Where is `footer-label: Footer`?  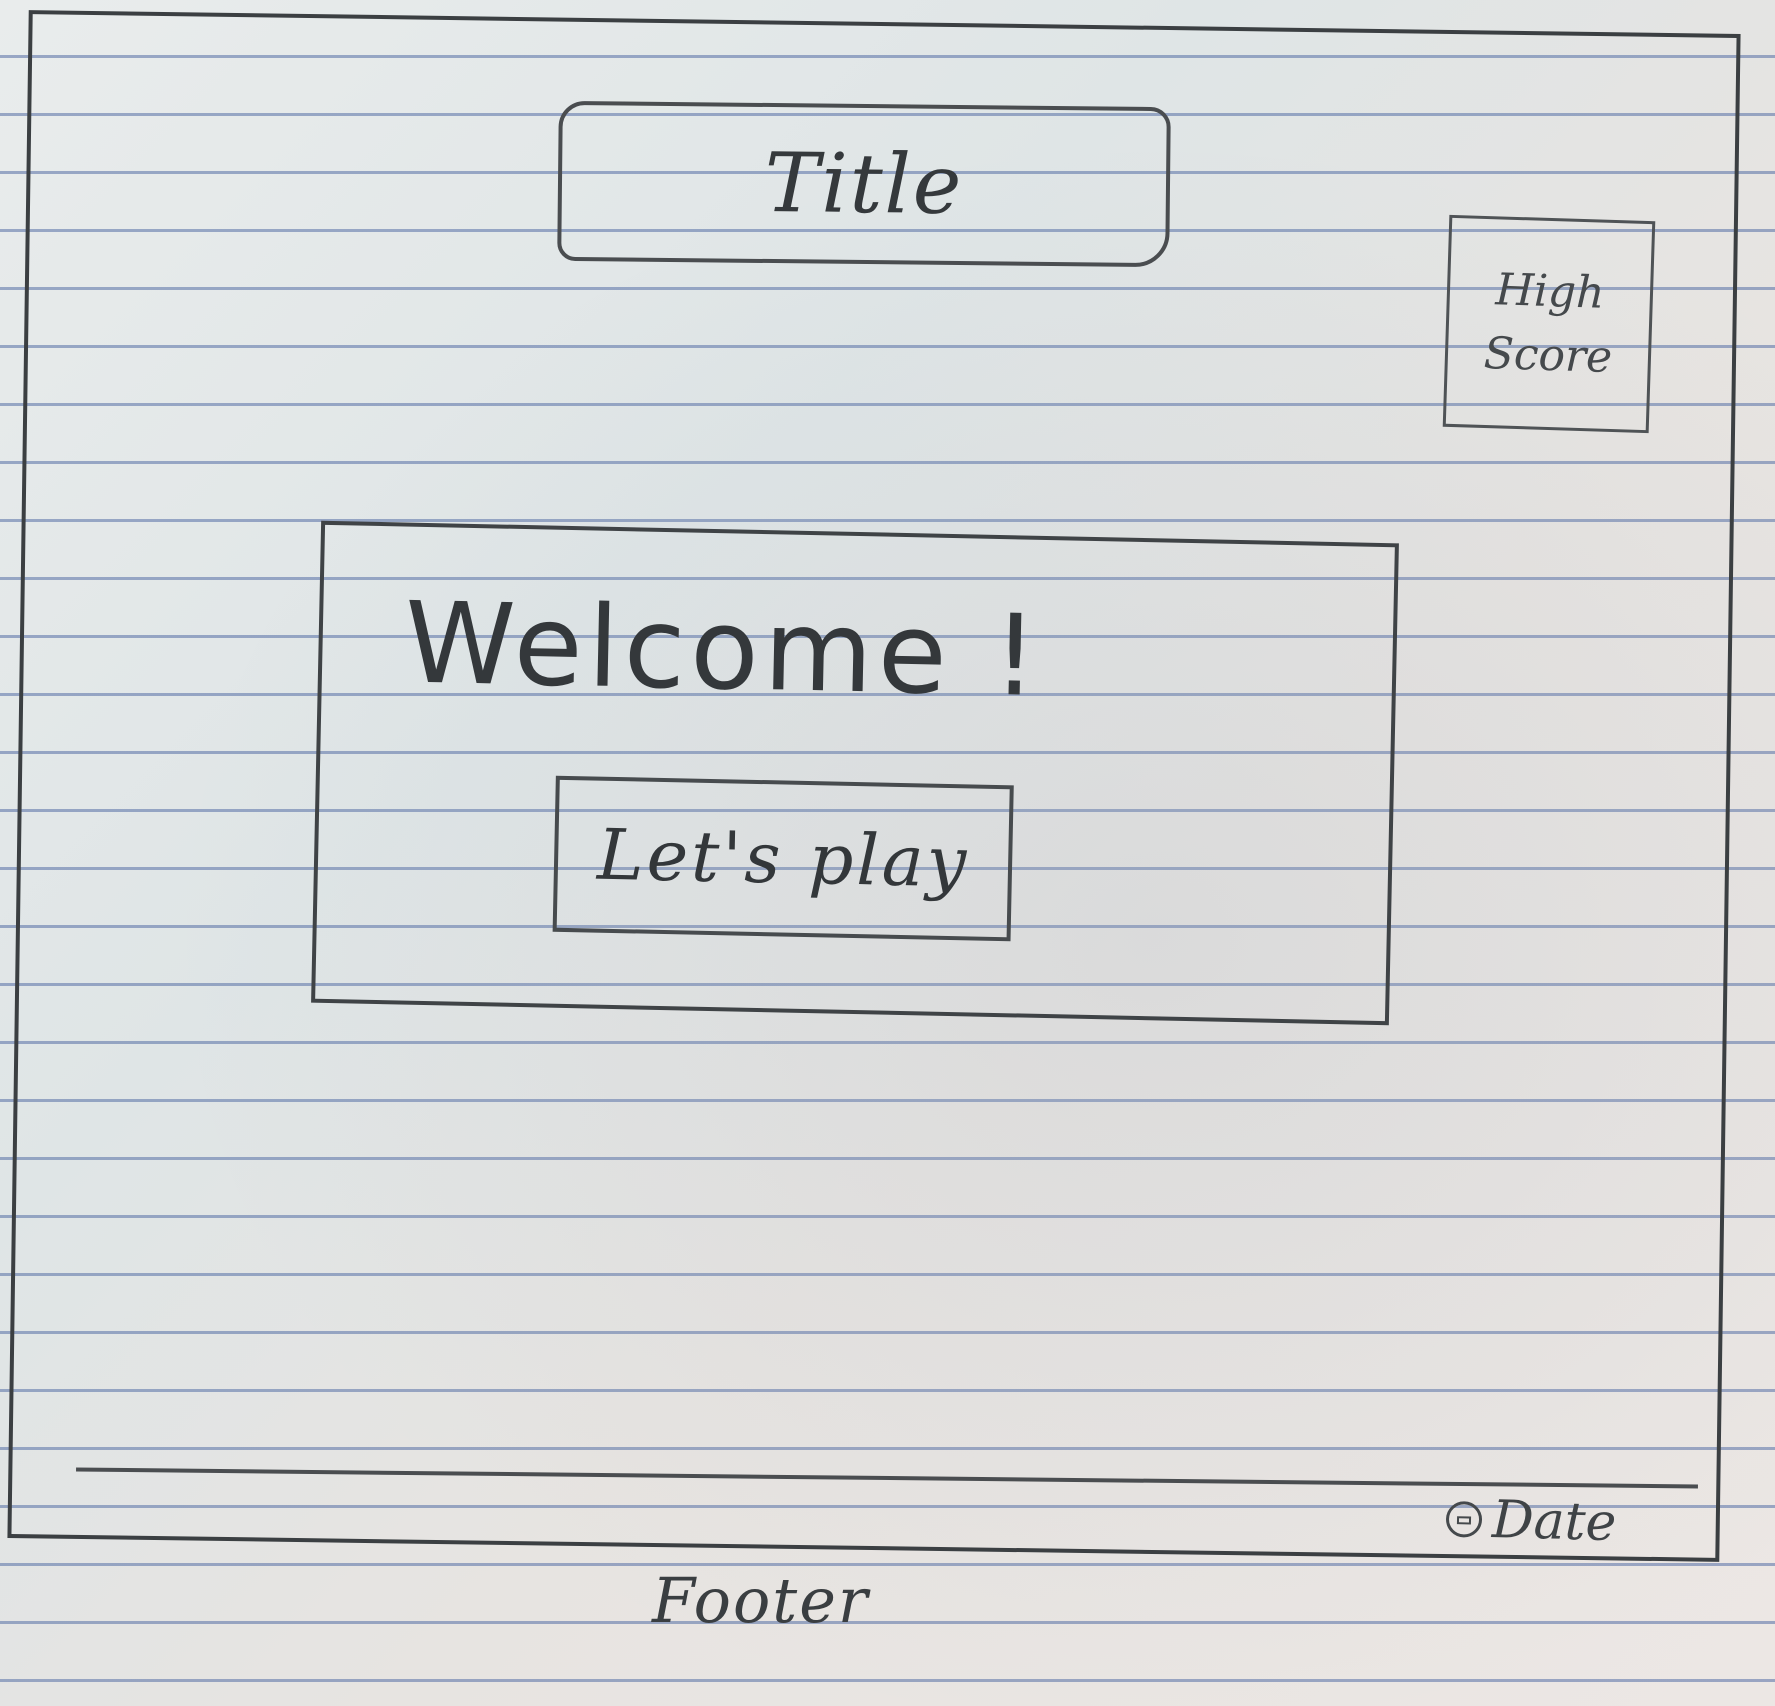
footer-label: Footer is located at coordinates (761, 1600).